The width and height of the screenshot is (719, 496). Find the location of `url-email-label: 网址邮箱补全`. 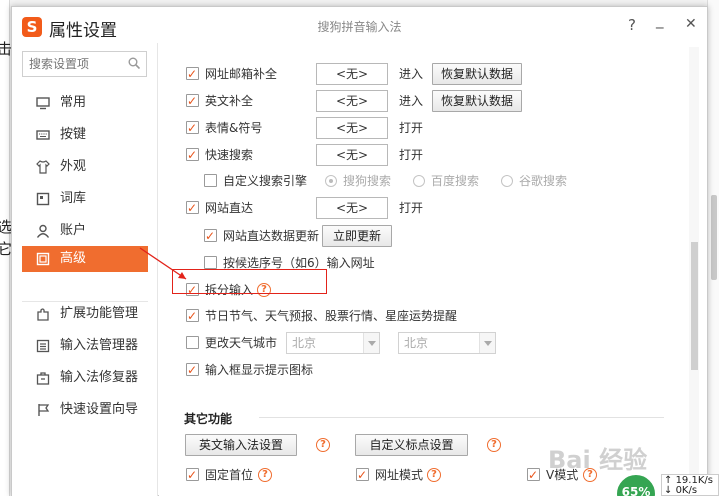

url-email-label: 网址邮箱补全 is located at coordinates (241, 74).